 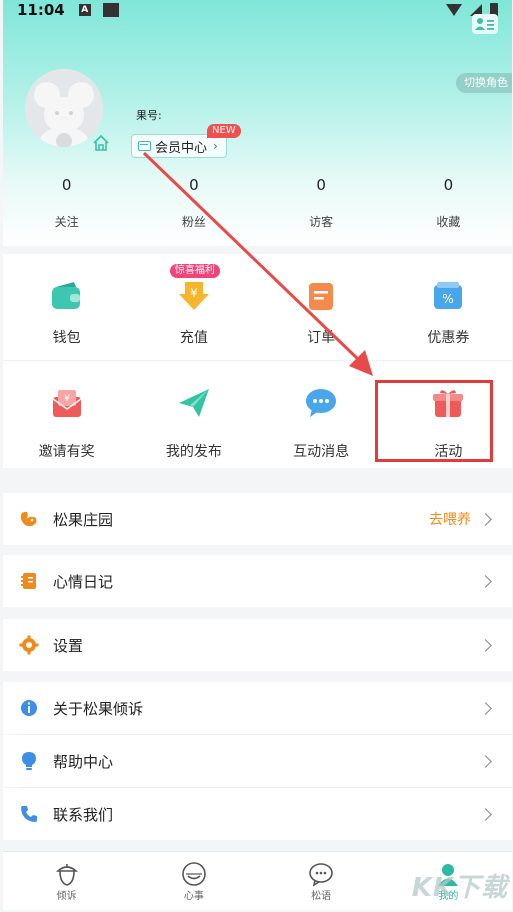 I want to click on list-item-about: 关于松果倾诉, so click(x=257, y=708).